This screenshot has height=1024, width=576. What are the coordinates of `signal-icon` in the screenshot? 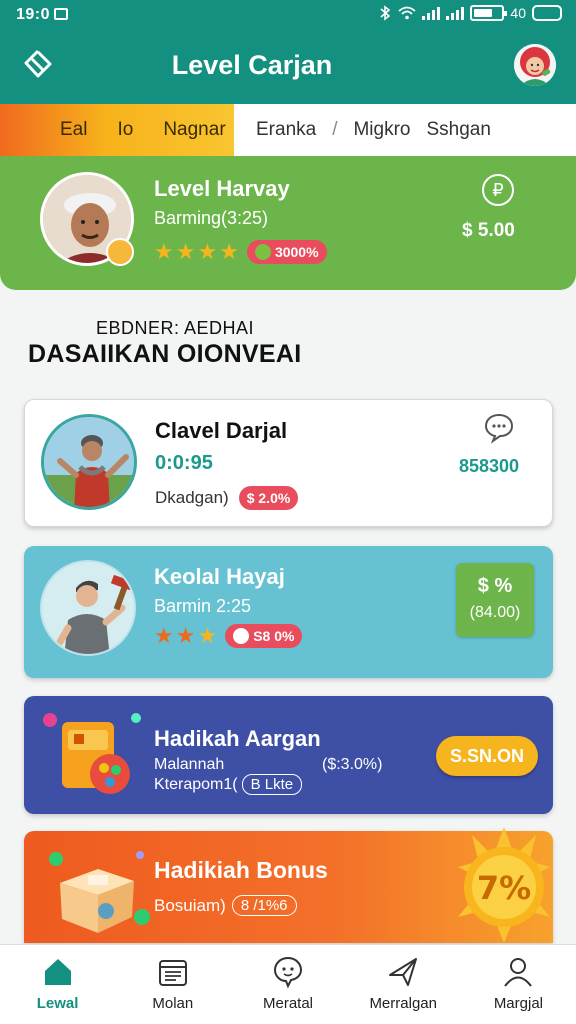 It's located at (431, 13).